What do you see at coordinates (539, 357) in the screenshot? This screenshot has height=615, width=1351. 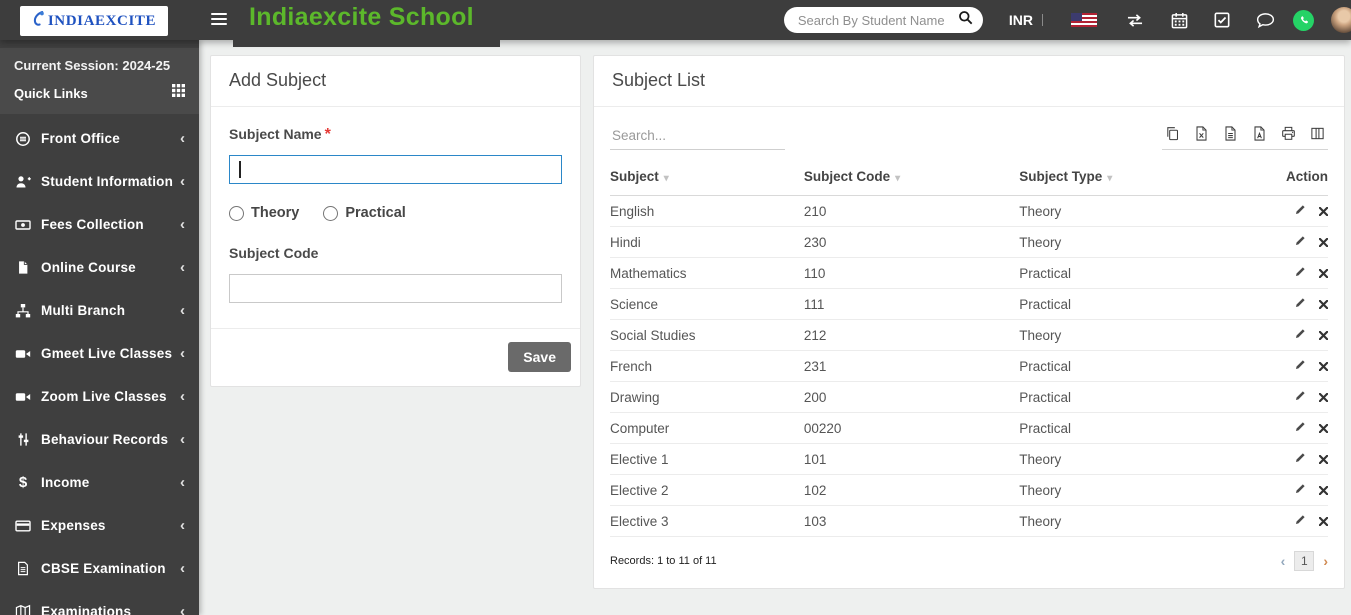 I see `save-button: Save` at bounding box center [539, 357].